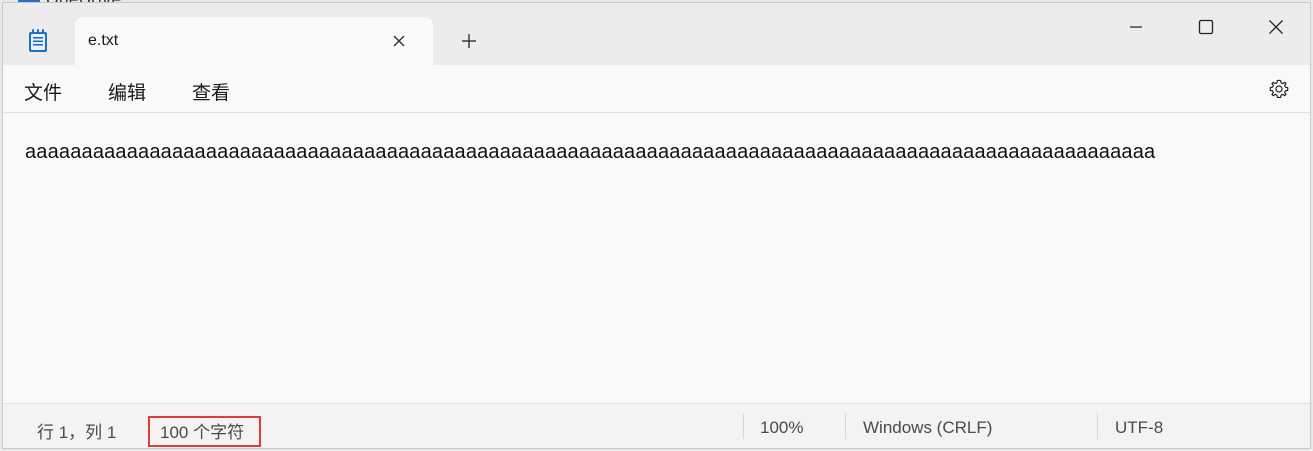 The height and width of the screenshot is (451, 1313). I want to click on close-window-button, so click(1276, 27).